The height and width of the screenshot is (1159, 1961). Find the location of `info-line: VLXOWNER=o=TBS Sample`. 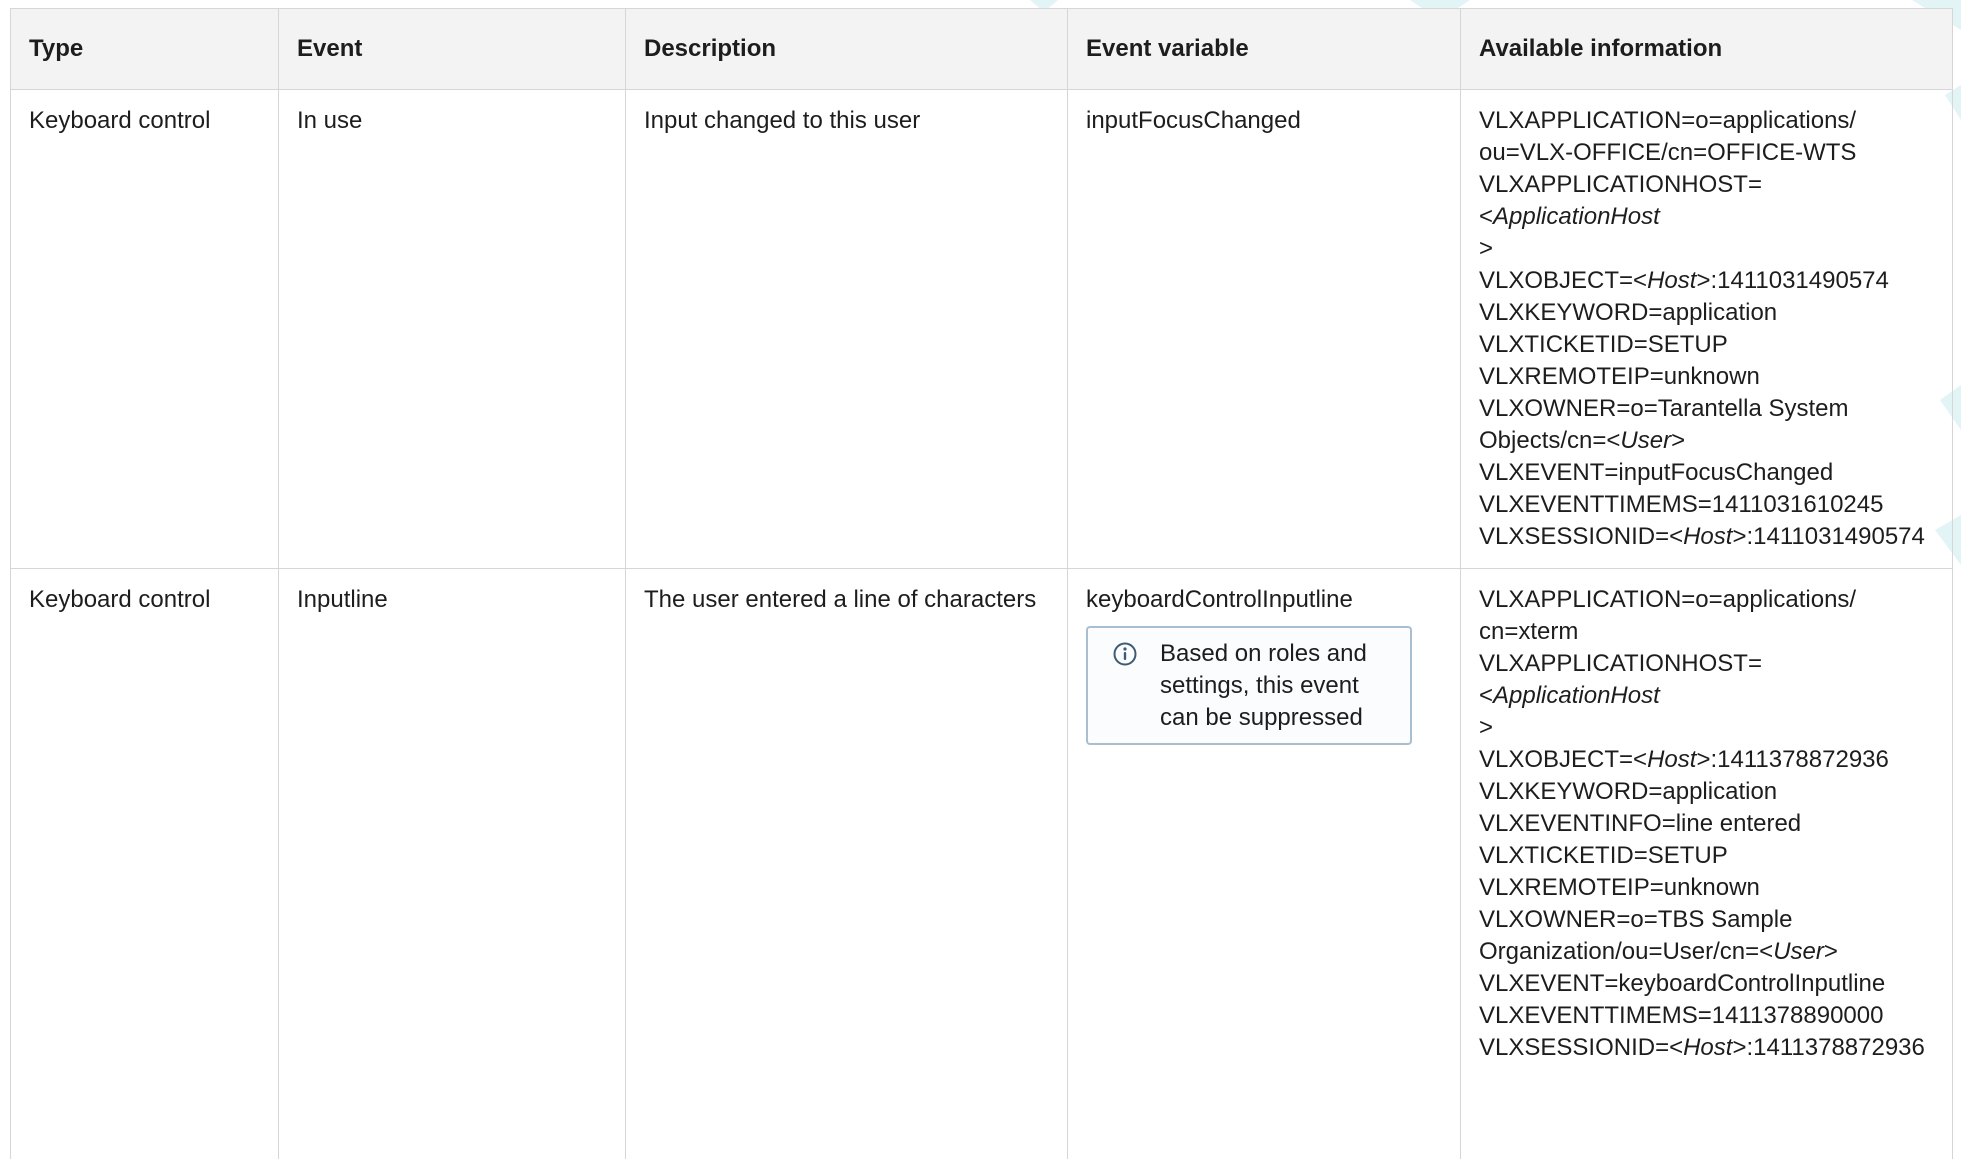

info-line: VLXOWNER=o=TBS Sample is located at coordinates (1706, 920).